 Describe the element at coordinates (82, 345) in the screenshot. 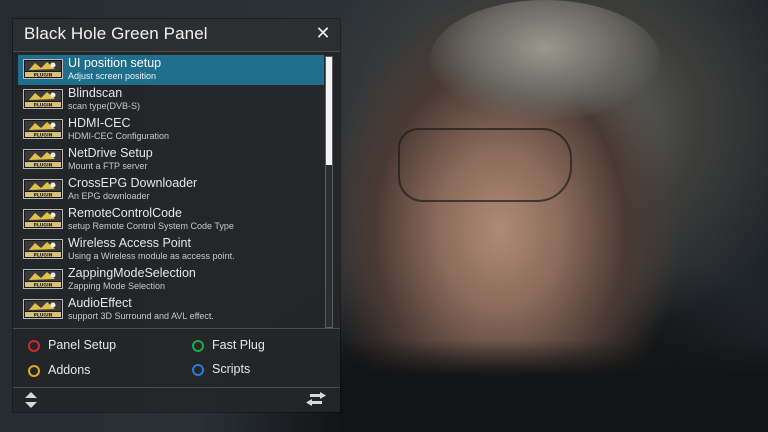

I see `red-button-label: Panel Setup` at that location.